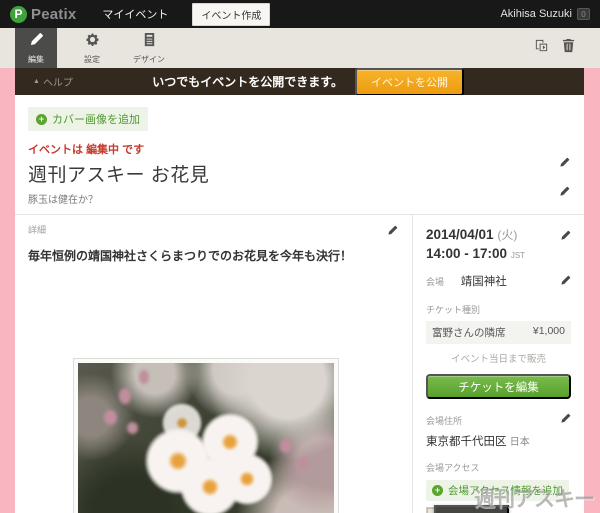 Image resolution: width=600 pixels, height=513 pixels. What do you see at coordinates (498, 420) in the screenshot?
I see `address-block: 会場住所` at bounding box center [498, 420].